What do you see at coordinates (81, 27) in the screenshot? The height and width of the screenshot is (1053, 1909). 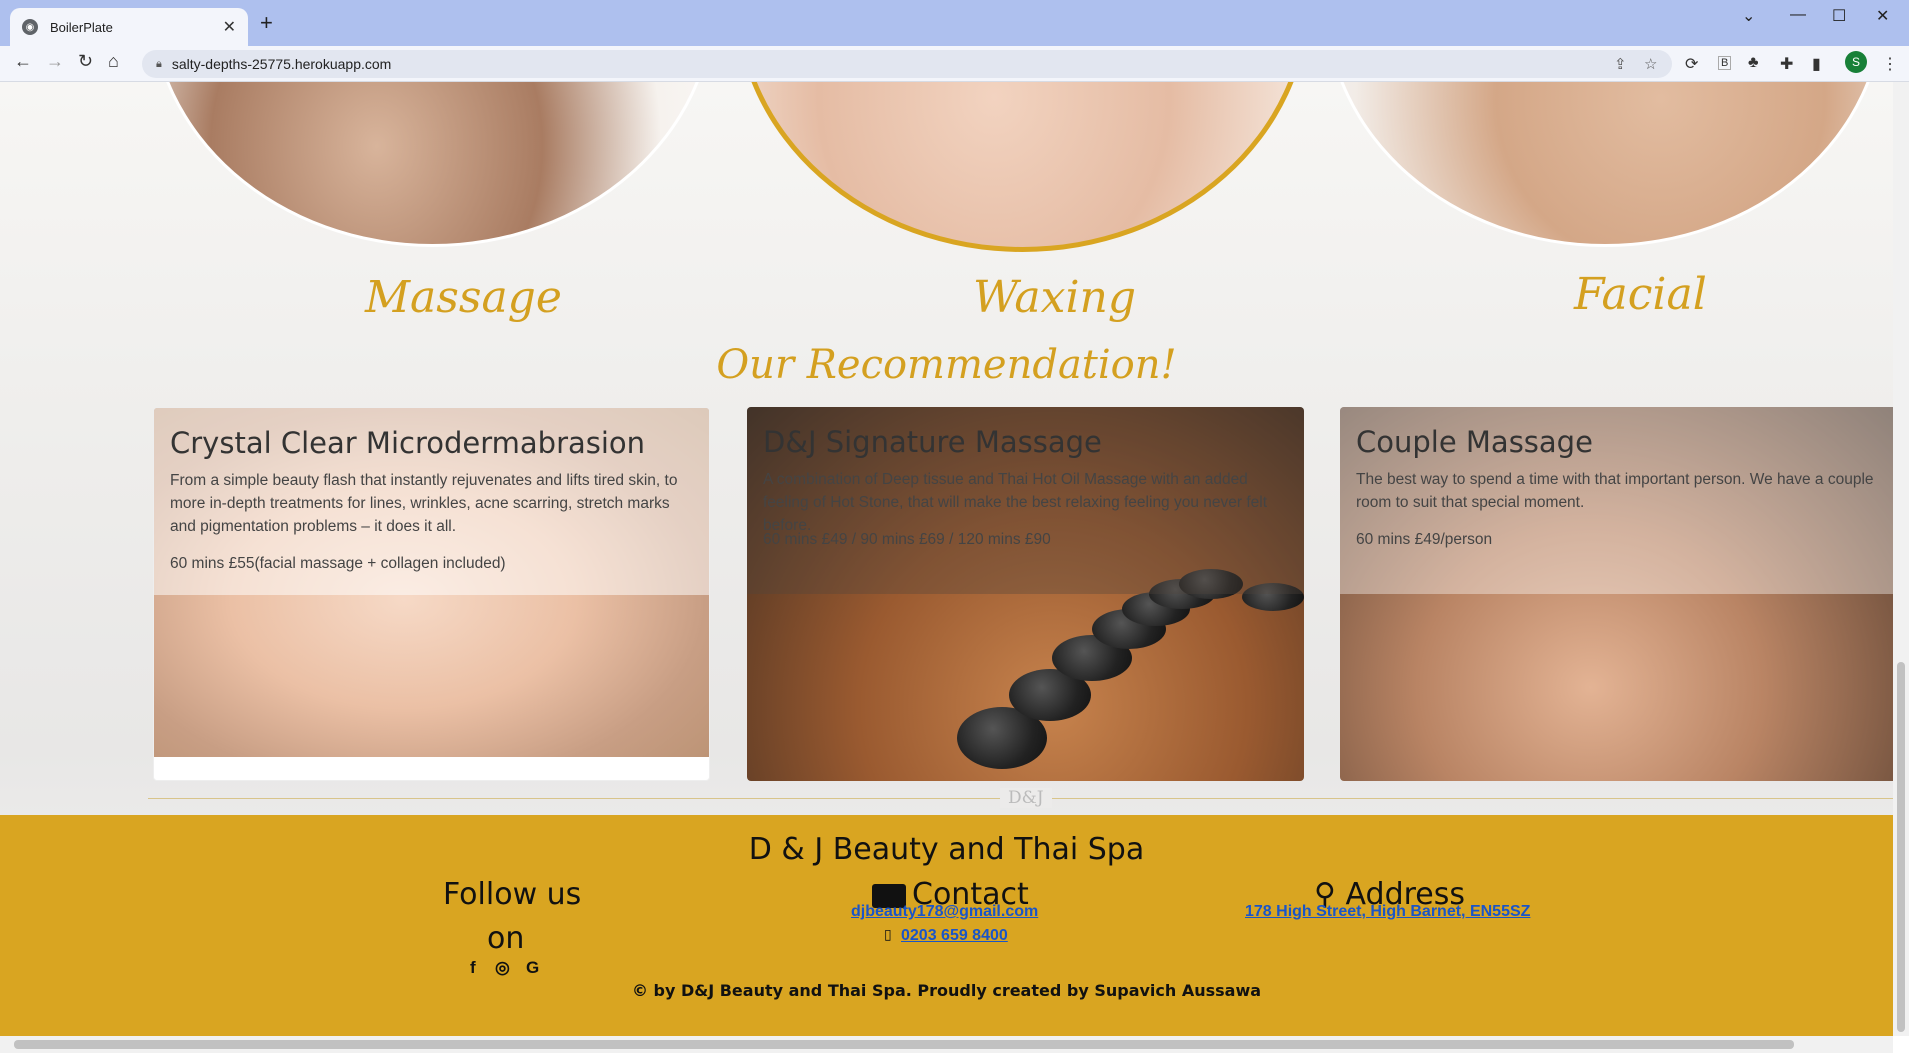 I see `tab-title: BoilerPlate` at bounding box center [81, 27].